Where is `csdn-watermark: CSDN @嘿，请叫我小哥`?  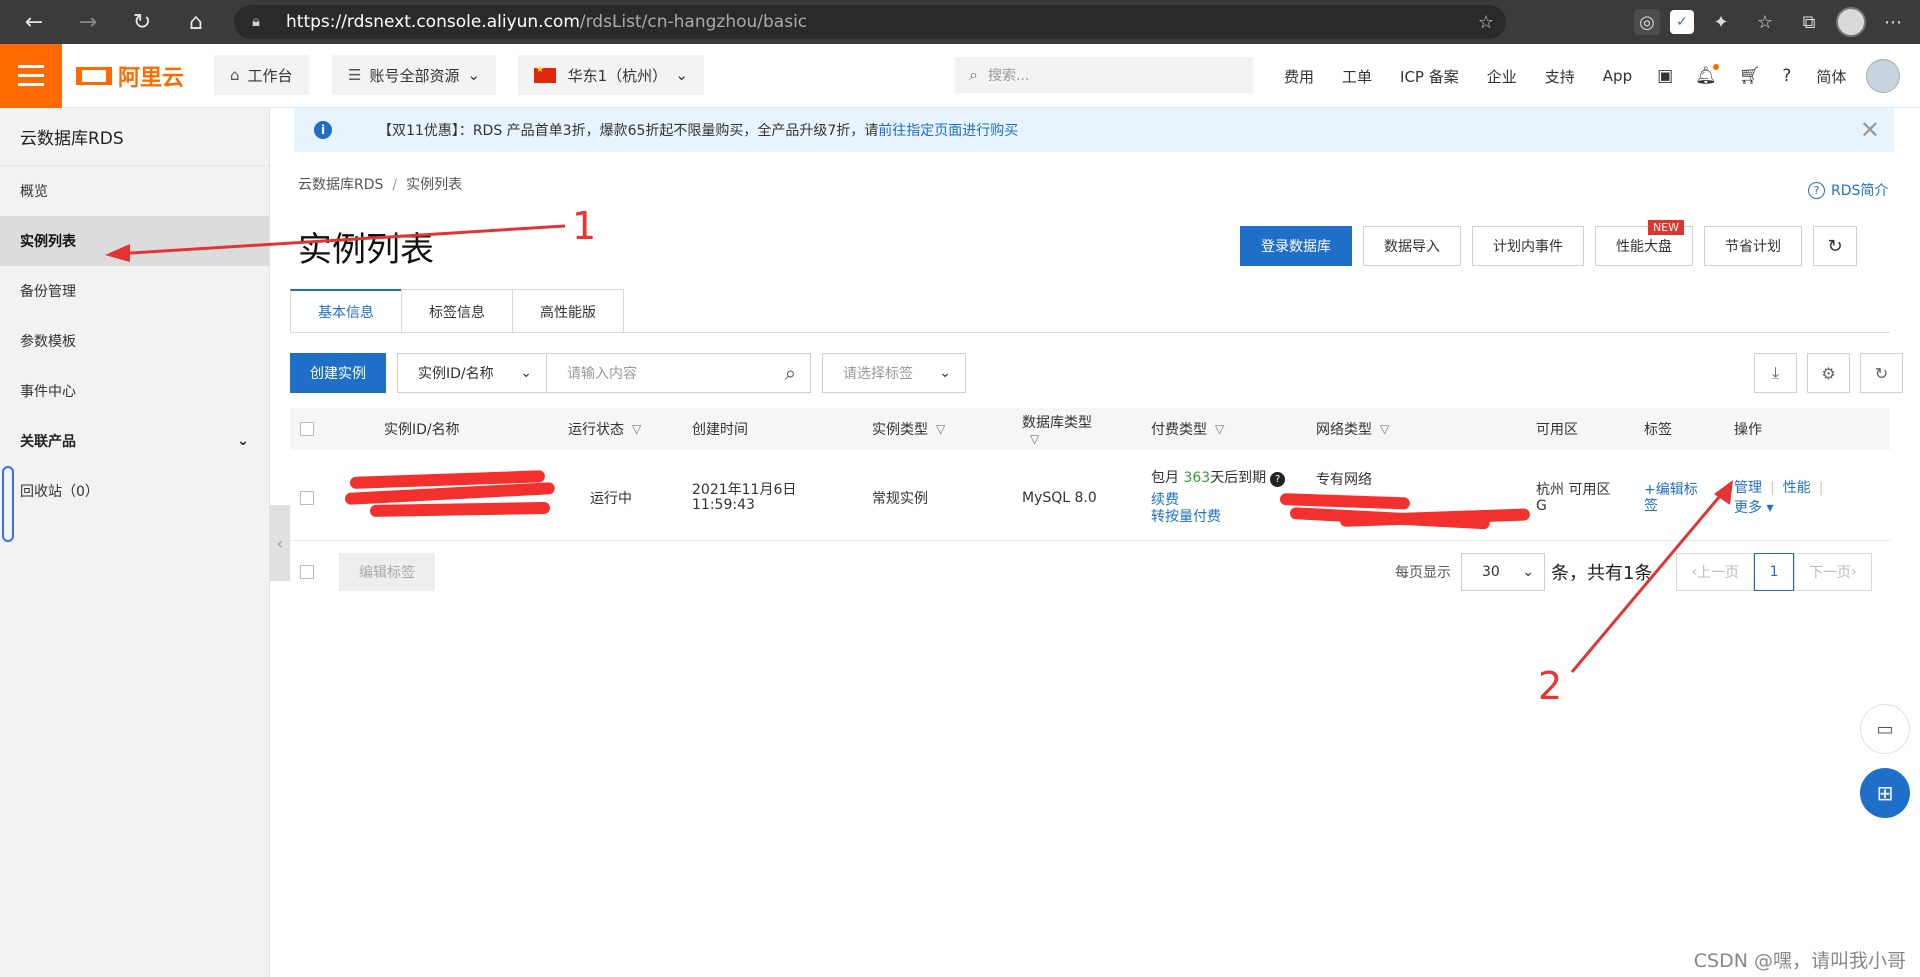 csdn-watermark: CSDN @嘿，请叫我小哥 is located at coordinates (1799, 961).